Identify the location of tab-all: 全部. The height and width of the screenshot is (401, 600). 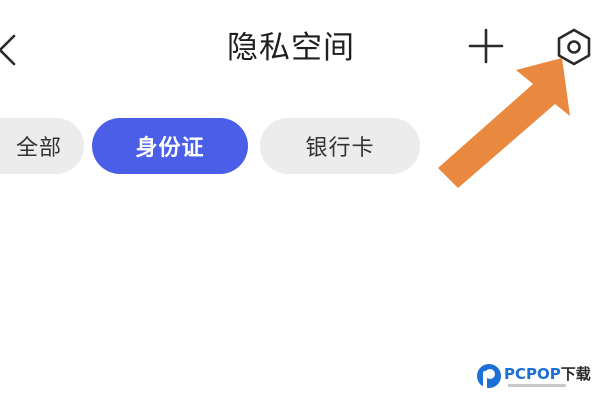
(42, 146).